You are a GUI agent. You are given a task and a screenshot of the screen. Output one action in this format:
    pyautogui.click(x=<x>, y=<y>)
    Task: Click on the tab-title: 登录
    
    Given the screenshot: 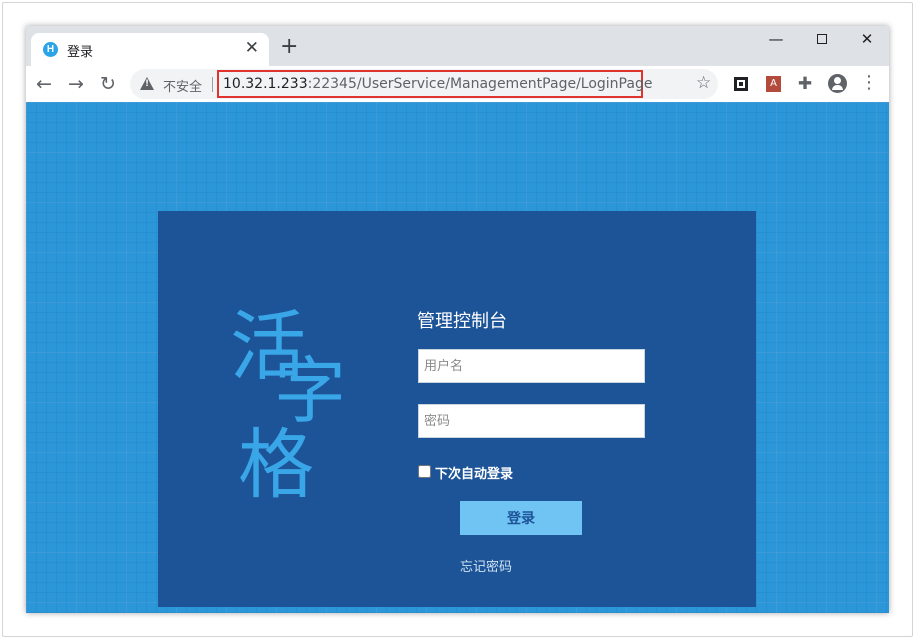 What is the action you would take?
    pyautogui.click(x=80, y=52)
    